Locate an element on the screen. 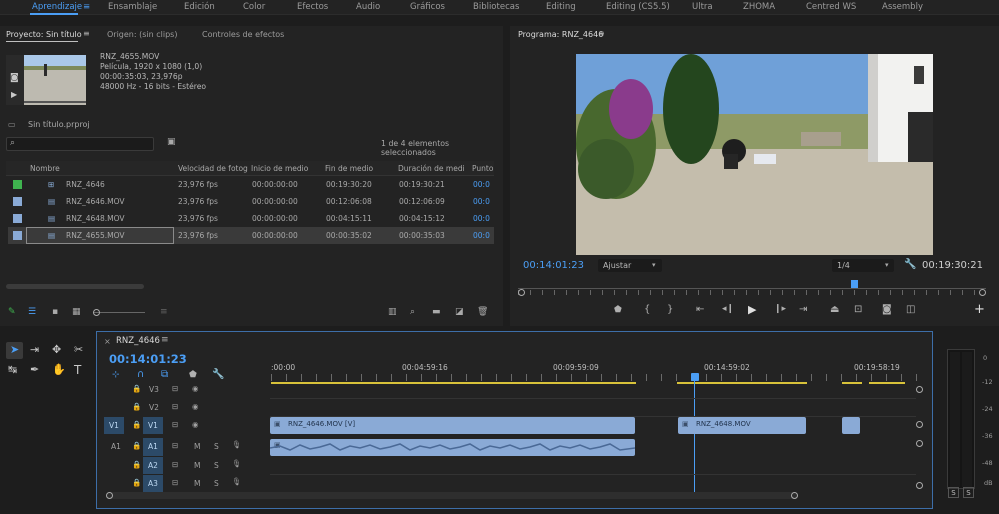 The image size is (999, 514). nest-toggle-icon: ⊹ is located at coordinates (116, 375).